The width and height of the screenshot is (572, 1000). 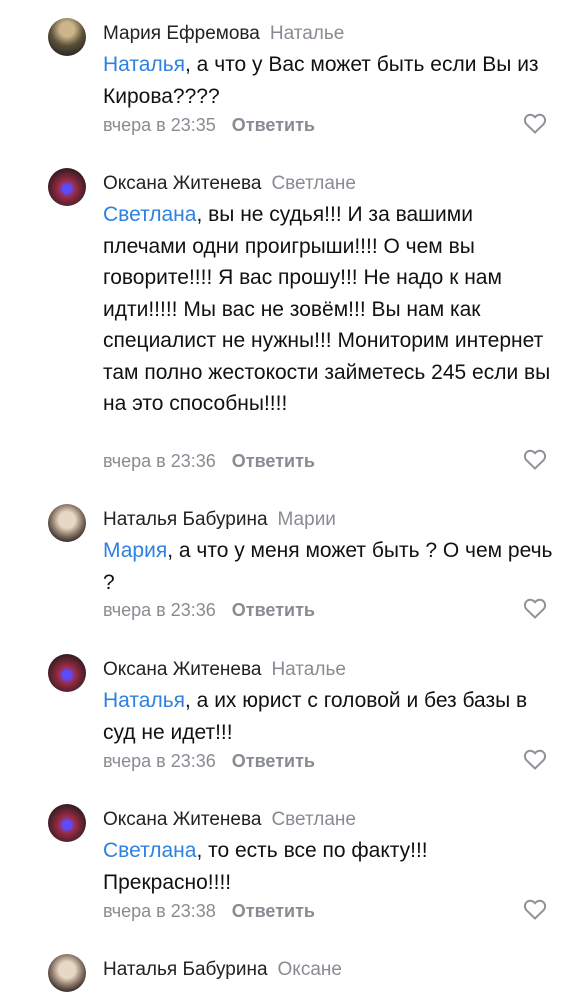 I want to click on mention-link: Мария, so click(x=135, y=550).